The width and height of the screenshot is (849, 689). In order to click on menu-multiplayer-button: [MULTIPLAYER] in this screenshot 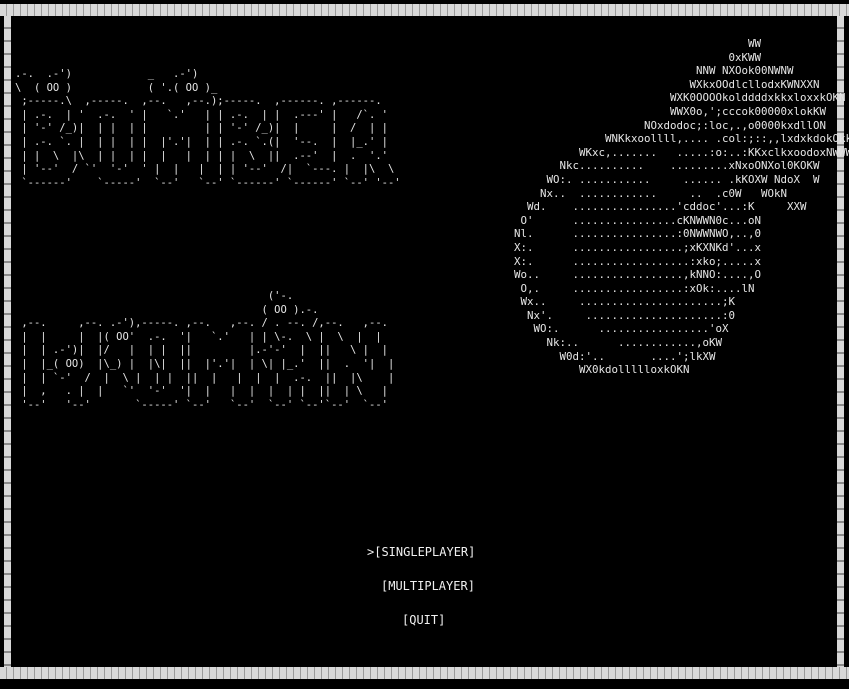, I will do `click(428, 586)`.